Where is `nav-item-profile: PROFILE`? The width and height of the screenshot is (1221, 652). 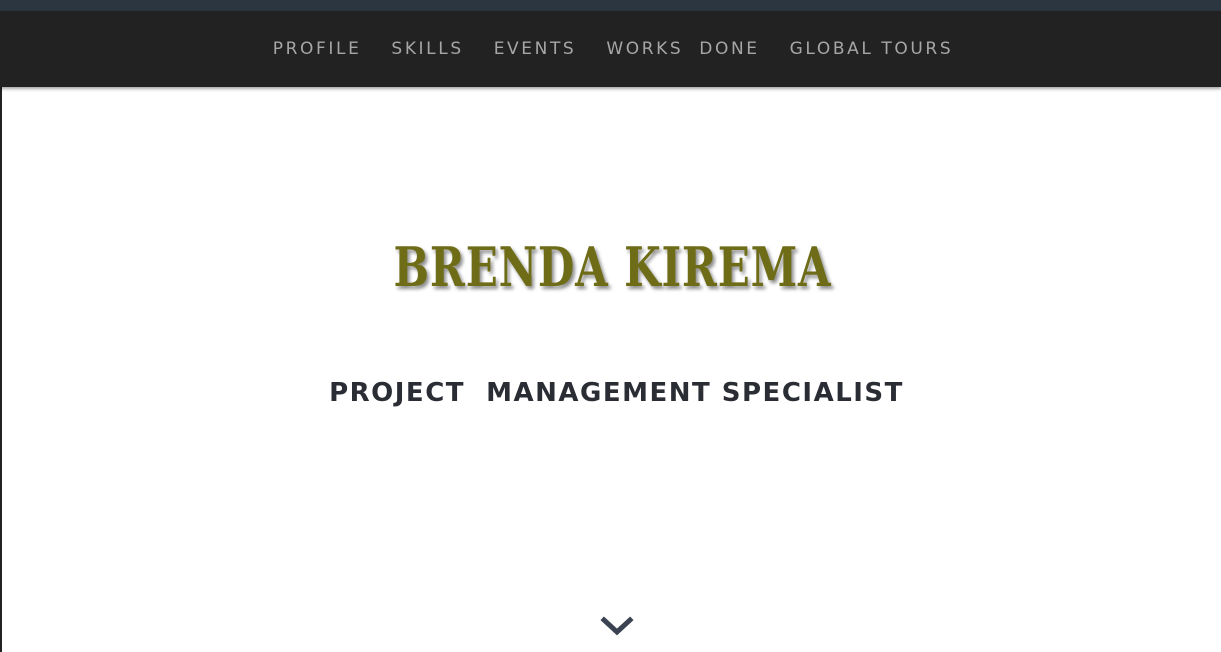
nav-item-profile: PROFILE is located at coordinates (317, 49).